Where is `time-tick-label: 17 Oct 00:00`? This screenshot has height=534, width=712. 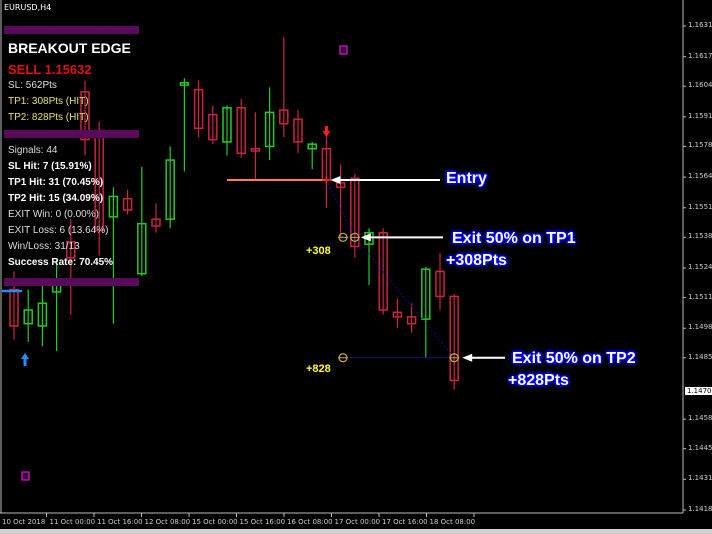 time-tick-label: 17 Oct 00:00 is located at coordinates (357, 522).